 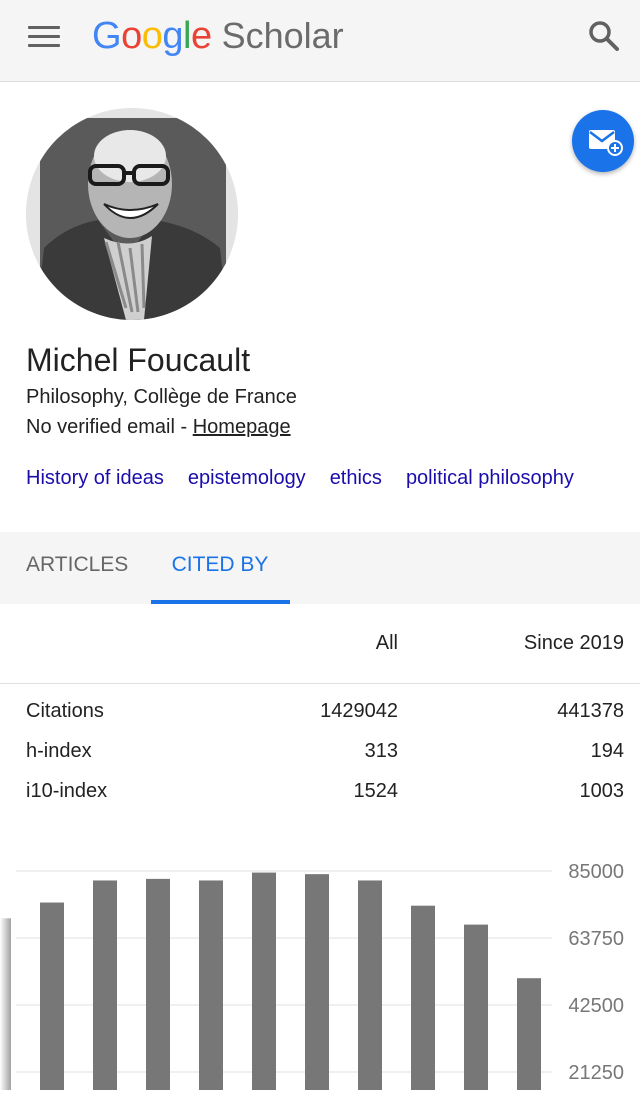 I want to click on logo-letter: l, so click(x=186, y=35).